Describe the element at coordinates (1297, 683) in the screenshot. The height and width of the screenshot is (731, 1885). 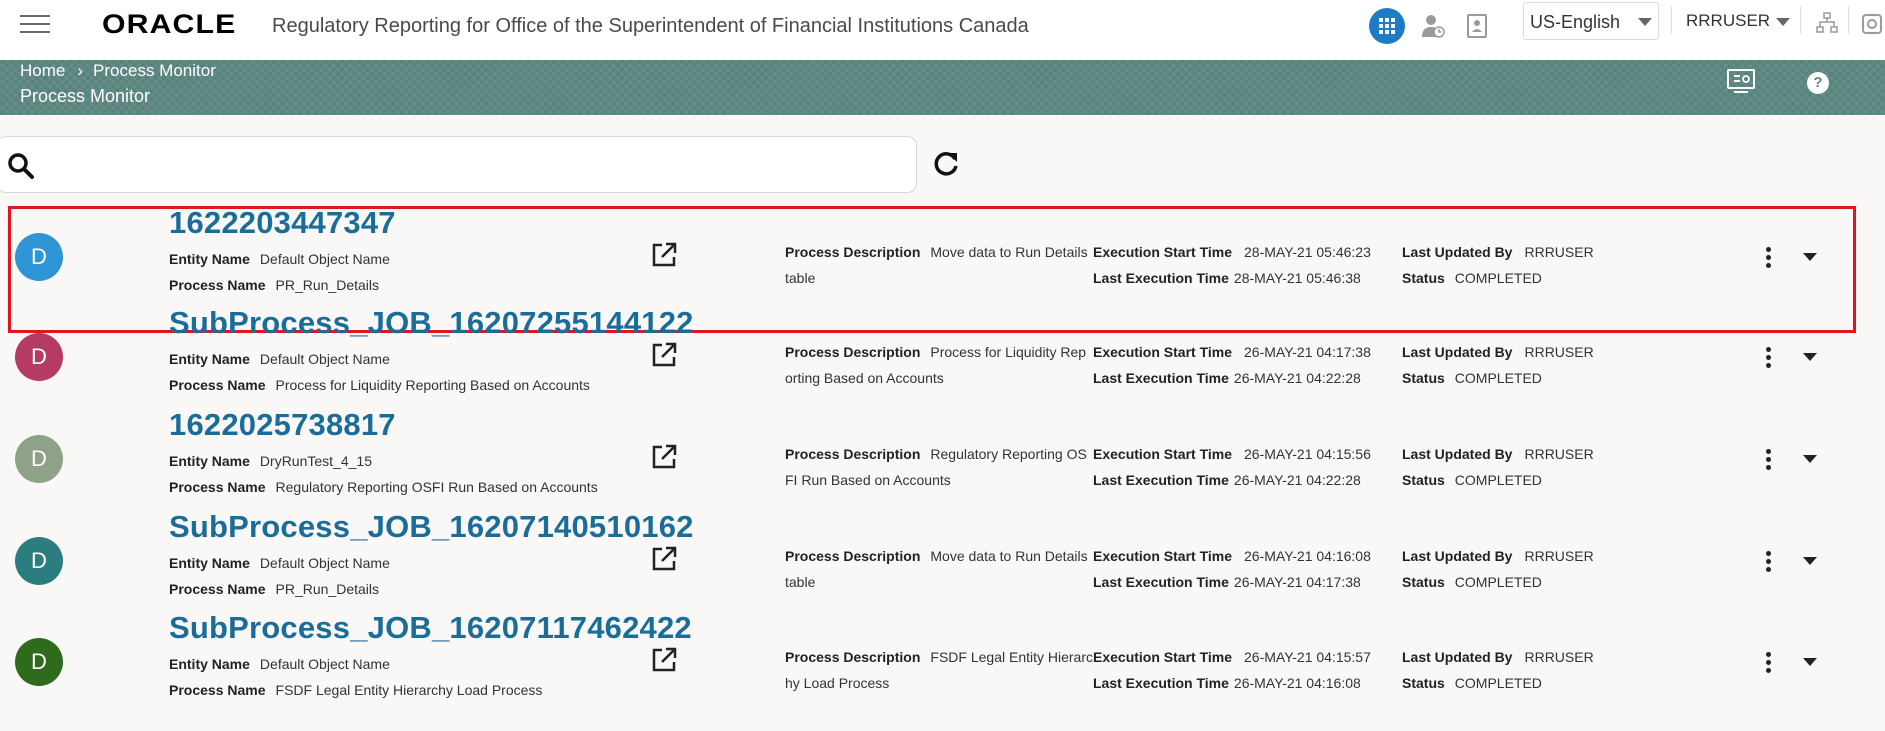
I see `last-execution-value: 26-MAY-21 04:16:08` at that location.